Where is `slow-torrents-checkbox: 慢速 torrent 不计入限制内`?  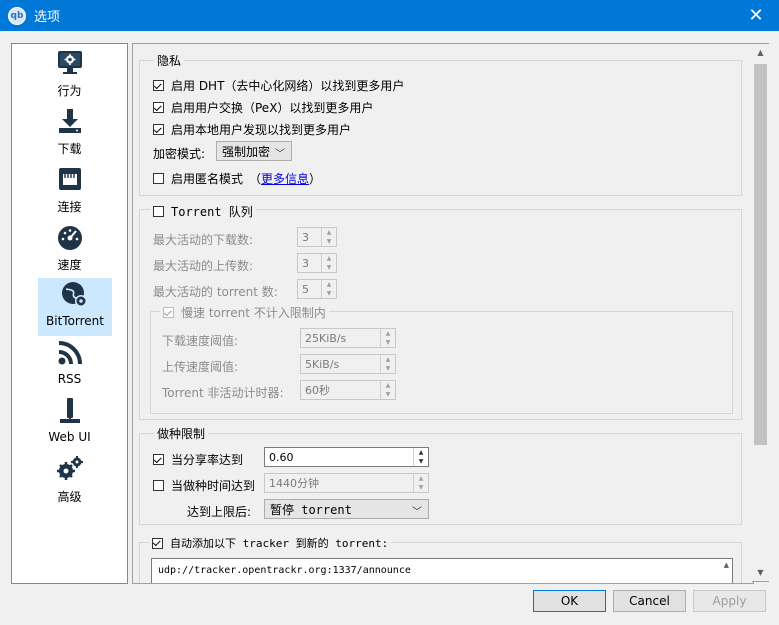 slow-torrents-checkbox: 慢速 torrent 不计入限制内 is located at coordinates (244, 312).